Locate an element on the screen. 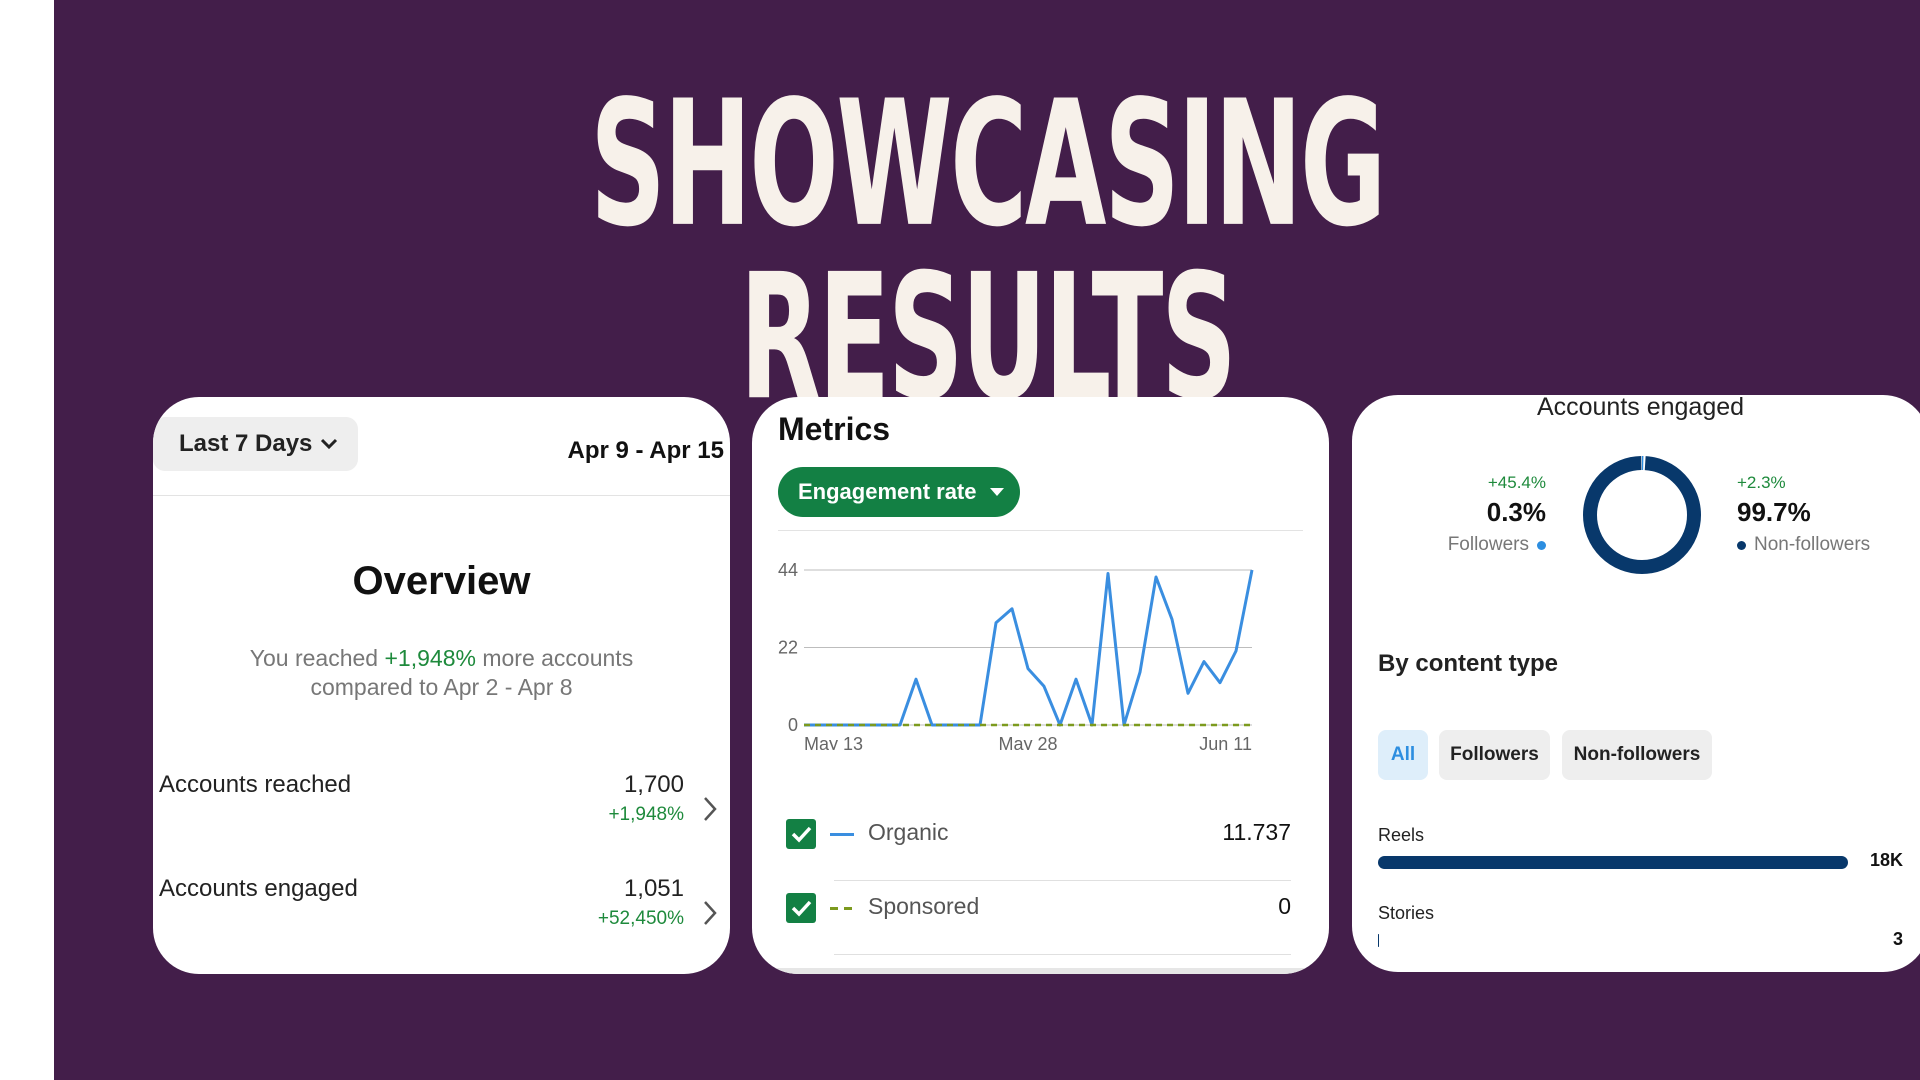 This screenshot has width=1920, height=1080. bar-label-stories: Stories is located at coordinates (1406, 913).